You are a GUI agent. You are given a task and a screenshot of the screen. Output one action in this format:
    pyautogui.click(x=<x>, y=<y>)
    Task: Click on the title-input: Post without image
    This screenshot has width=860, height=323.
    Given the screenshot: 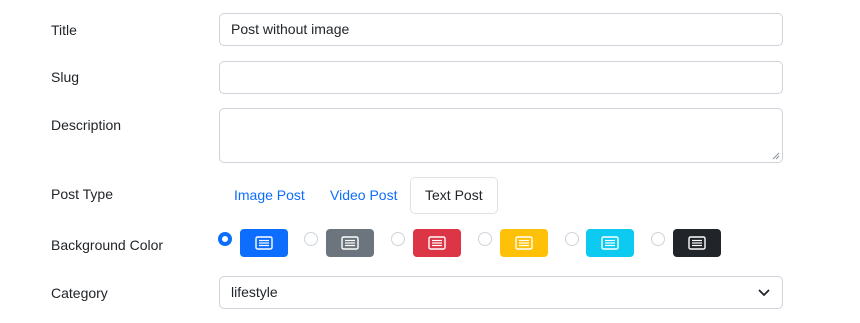 What is the action you would take?
    pyautogui.click(x=501, y=29)
    